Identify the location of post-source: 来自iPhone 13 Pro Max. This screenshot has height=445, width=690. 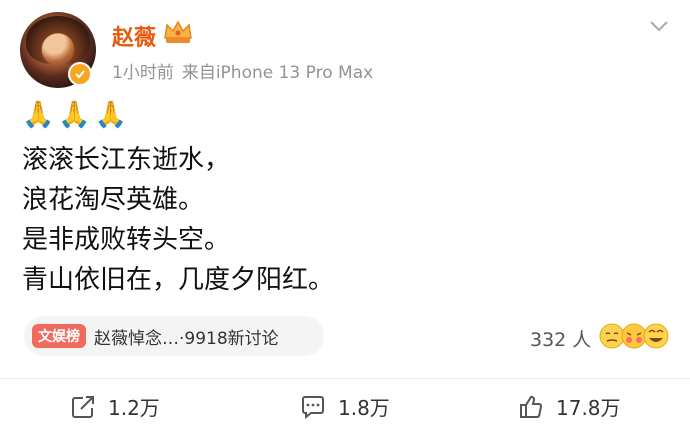
(277, 73).